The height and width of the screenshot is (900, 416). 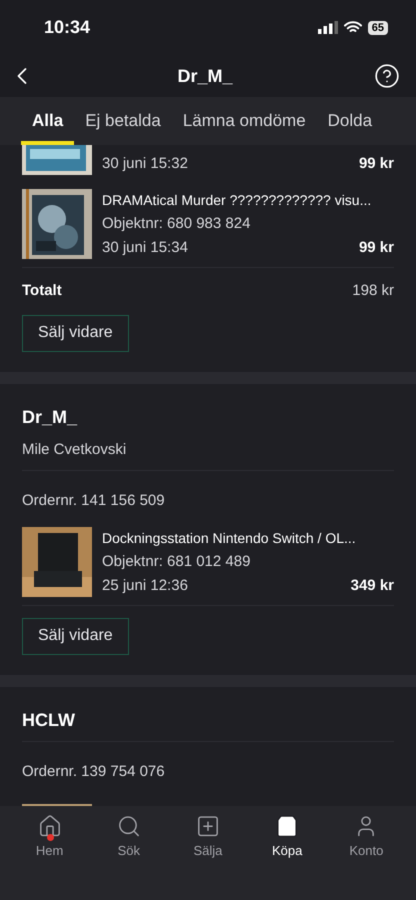 What do you see at coordinates (208, 455) in the screenshot?
I see `buyer-name: Mile Cvetkovski` at bounding box center [208, 455].